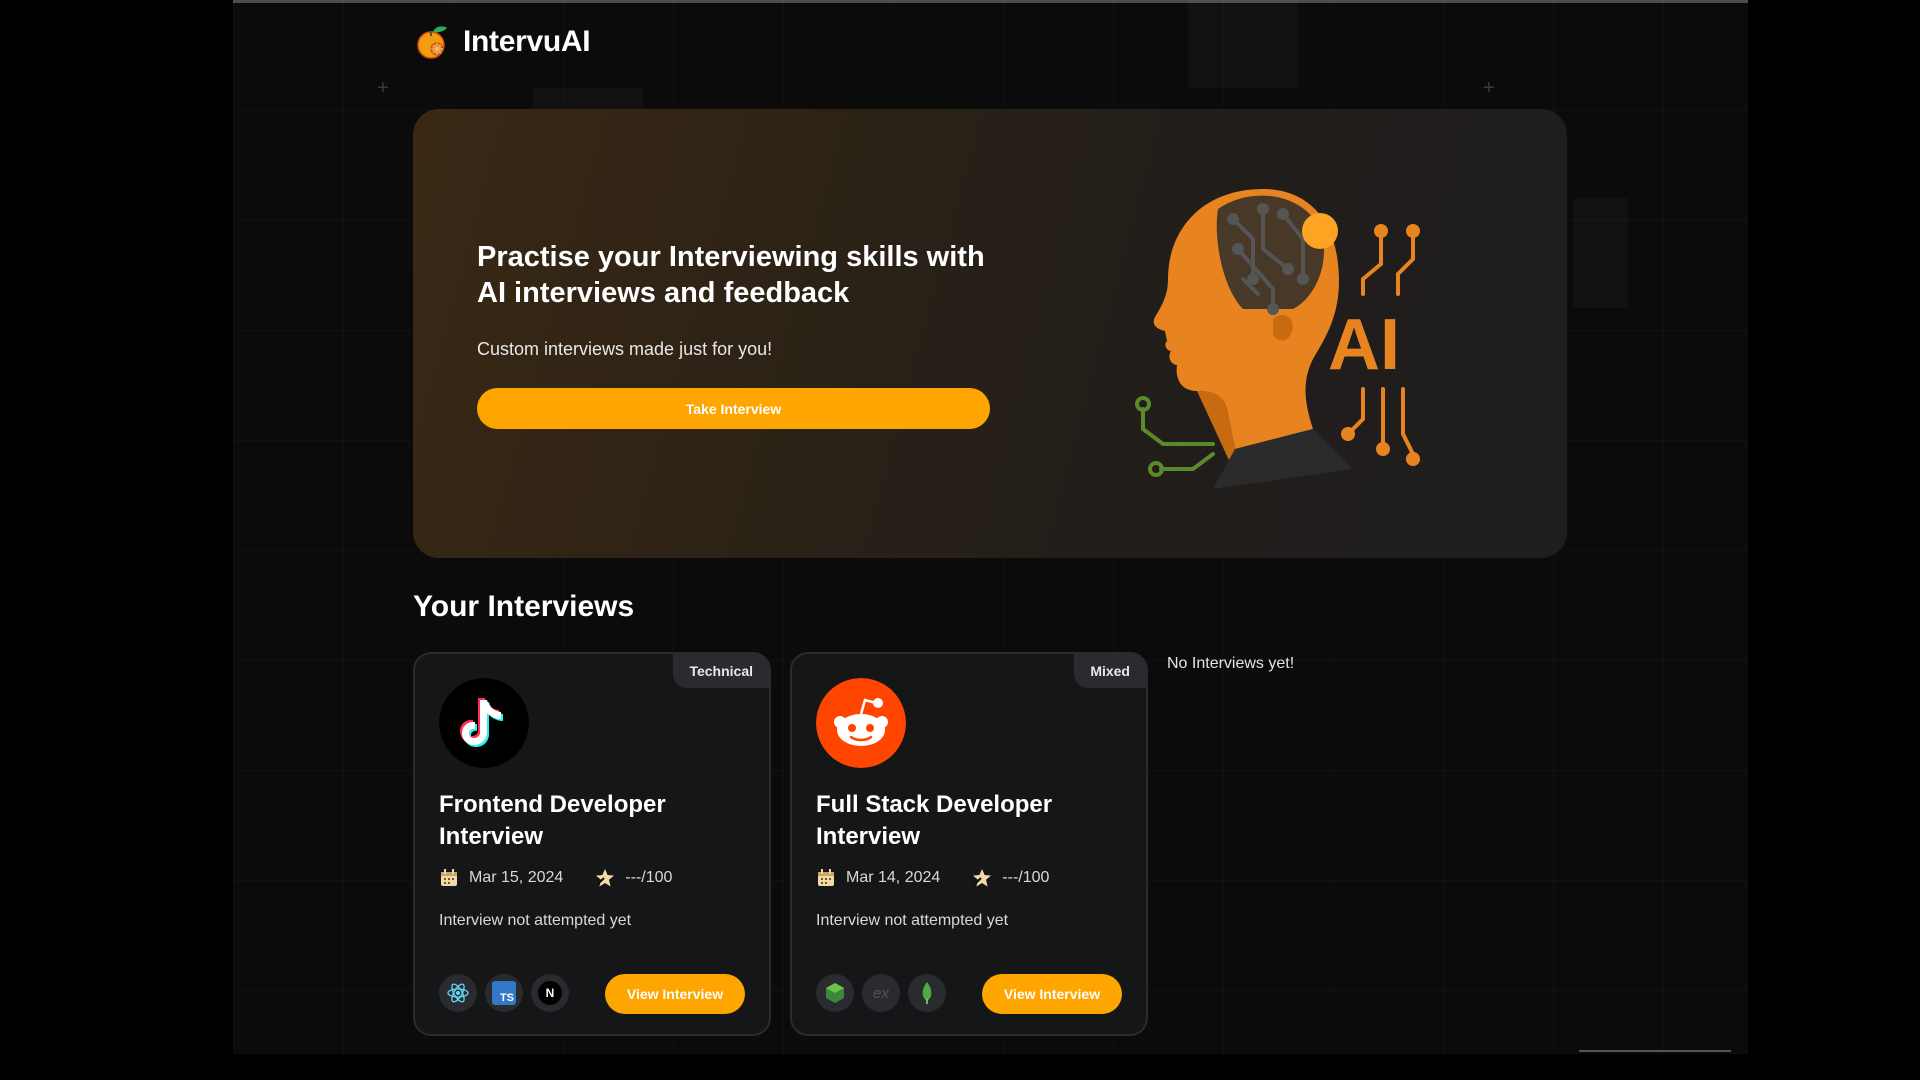  Describe the element at coordinates (484, 723) in the screenshot. I see `tiktok-logo-icon` at that location.